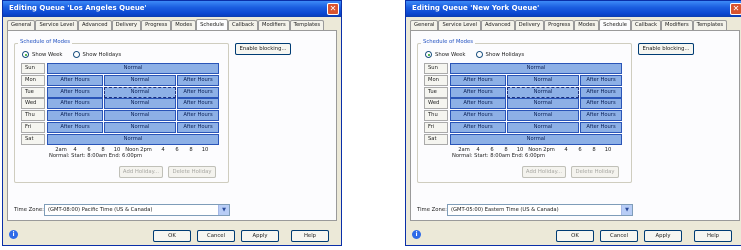  Describe the element at coordinates (78, 8) in the screenshot. I see `dialog-title: Editing Queue 'Los Angeles Queue'` at that location.